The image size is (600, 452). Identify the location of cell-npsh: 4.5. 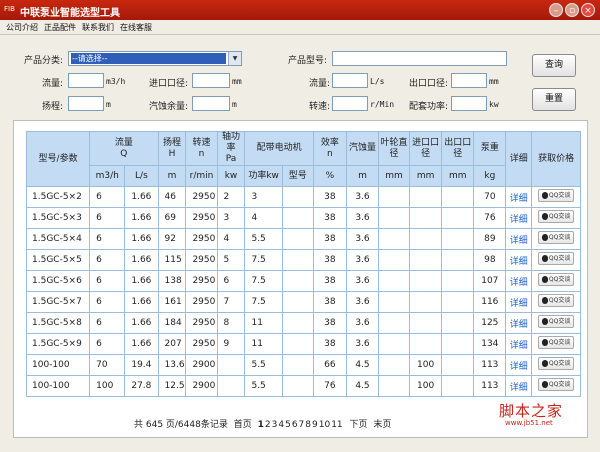
(362, 386).